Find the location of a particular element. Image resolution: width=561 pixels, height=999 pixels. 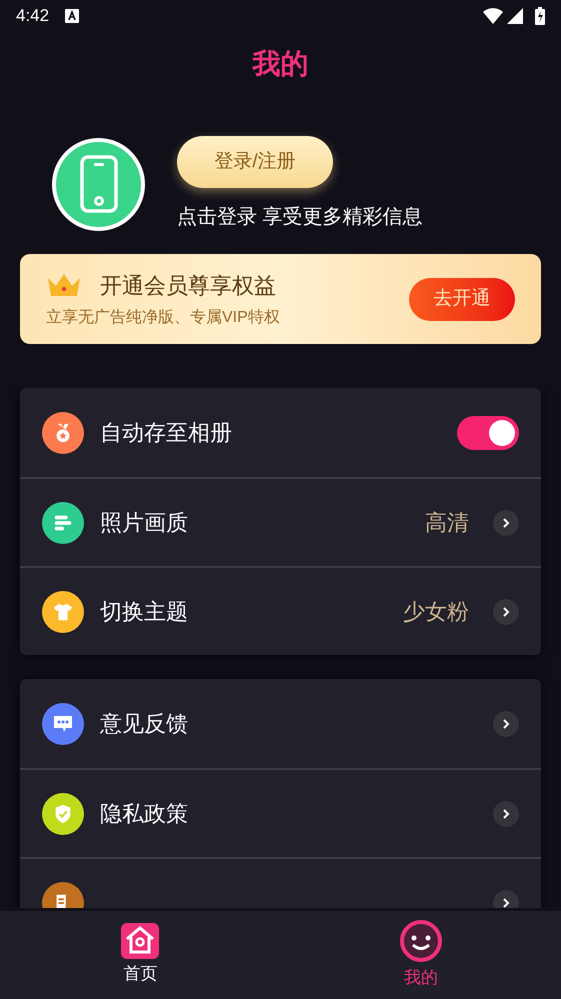

settings-row: 隐私政策 is located at coordinates (280, 812).